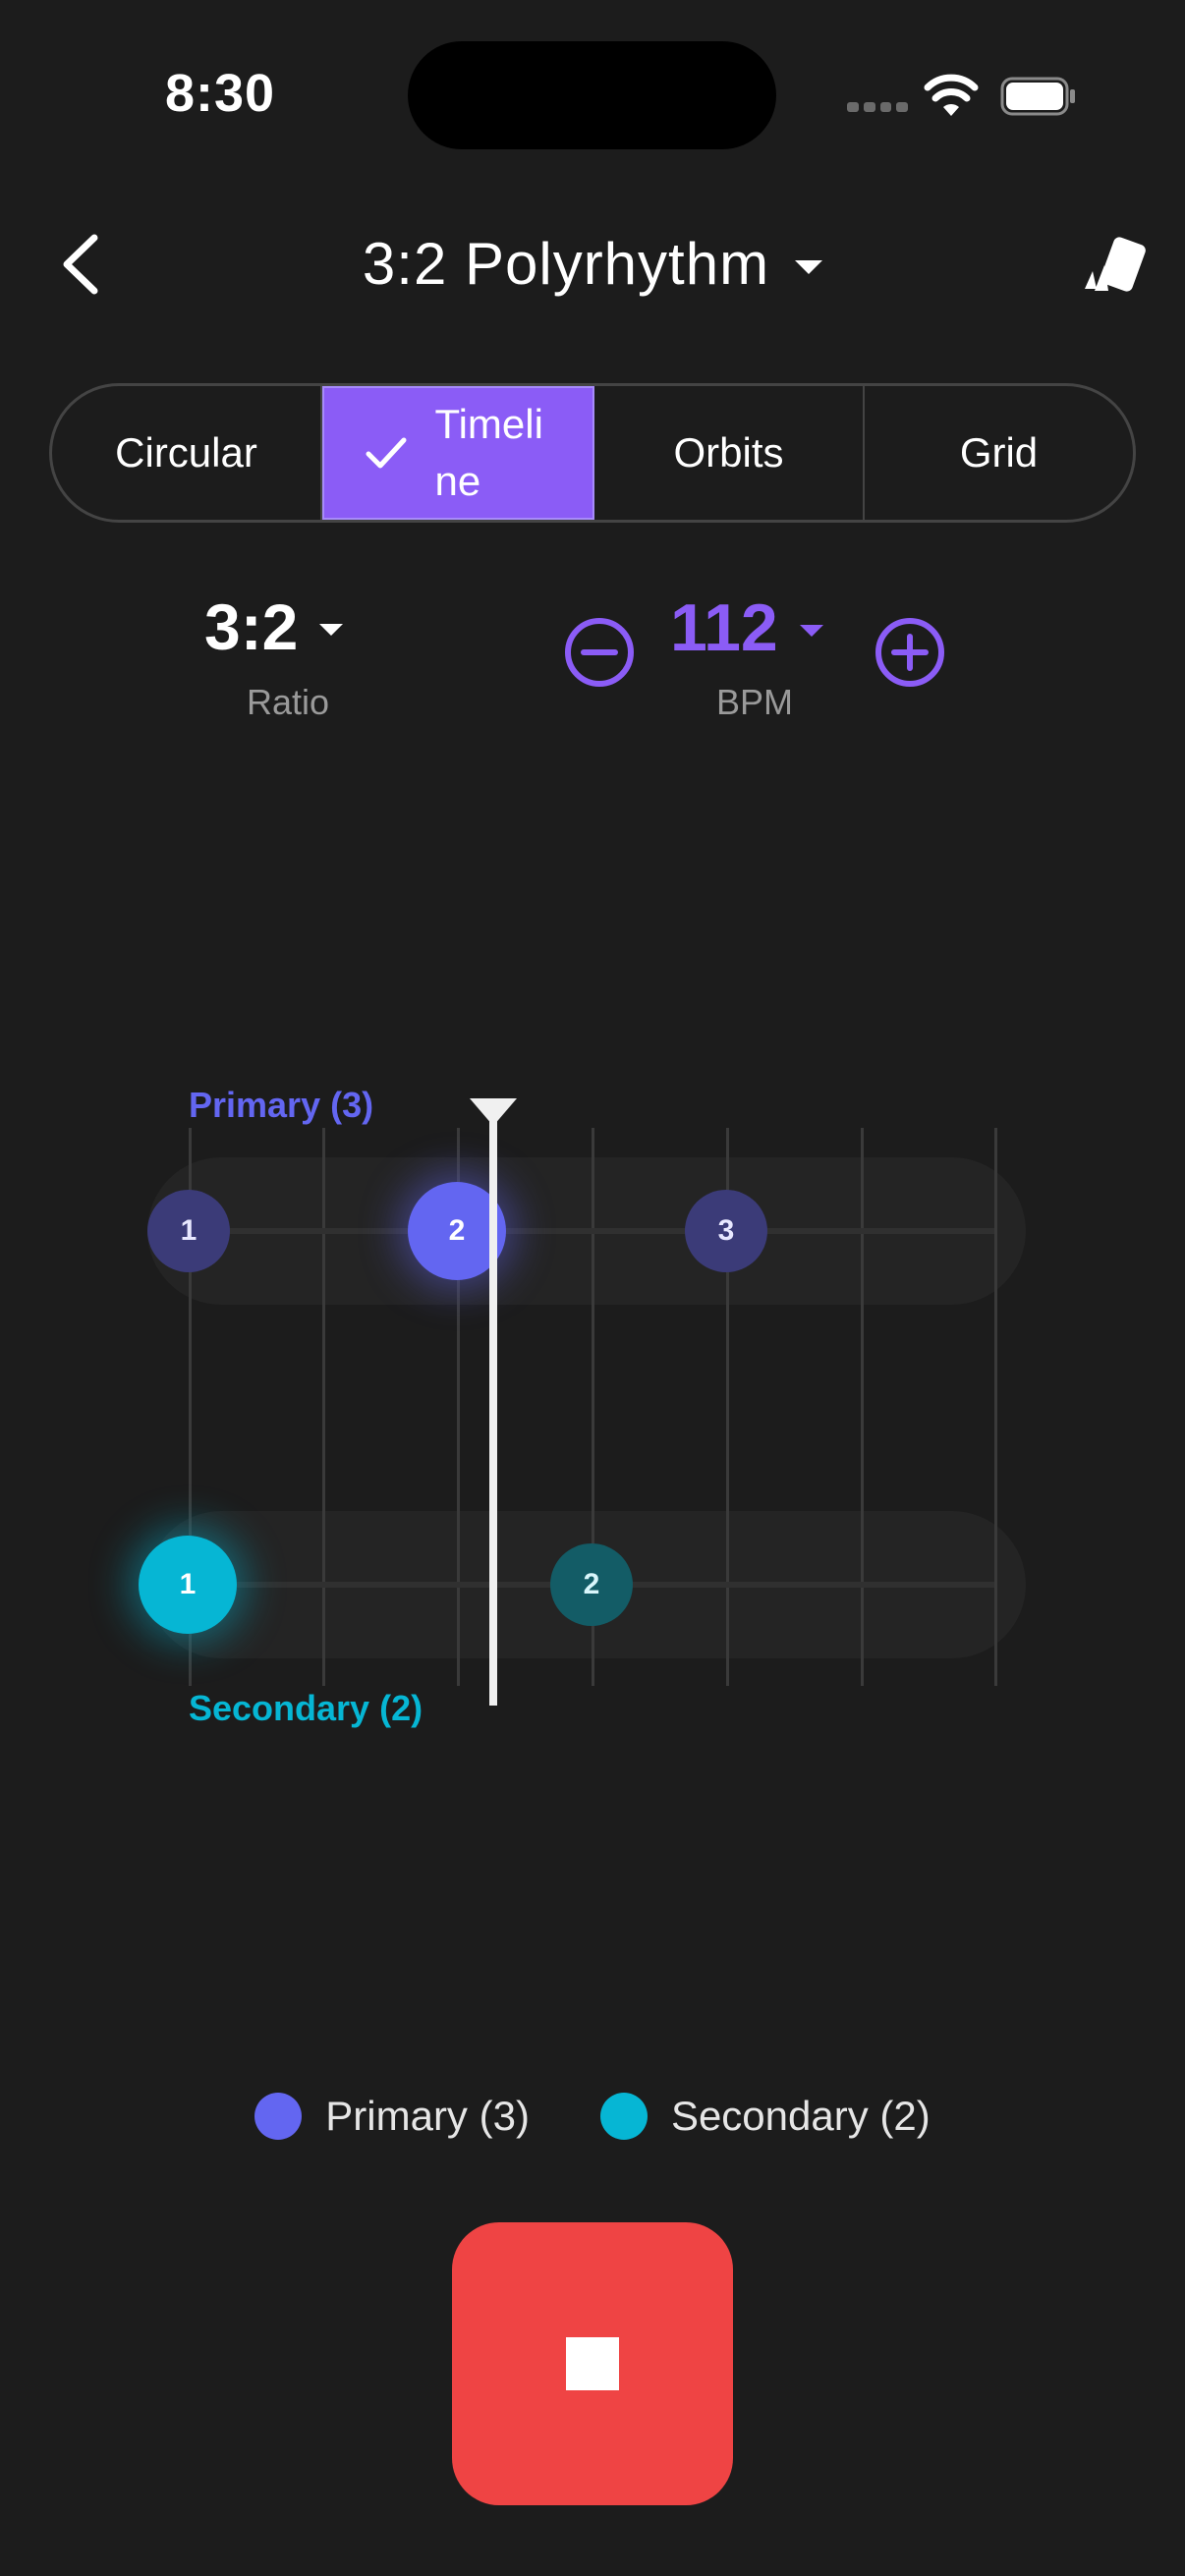 This screenshot has width=1185, height=2576. What do you see at coordinates (252, 626) in the screenshot?
I see `ratio-value: 3:2` at bounding box center [252, 626].